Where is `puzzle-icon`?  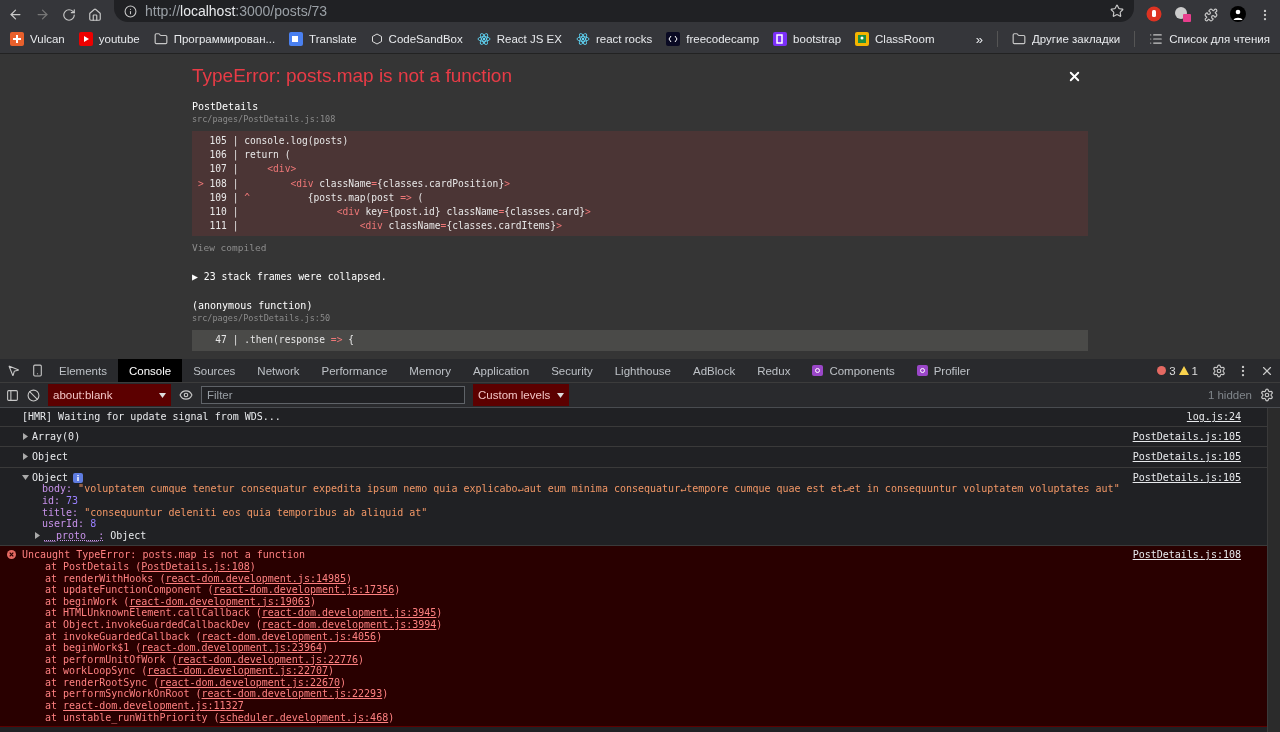 puzzle-icon is located at coordinates (1211, 15).